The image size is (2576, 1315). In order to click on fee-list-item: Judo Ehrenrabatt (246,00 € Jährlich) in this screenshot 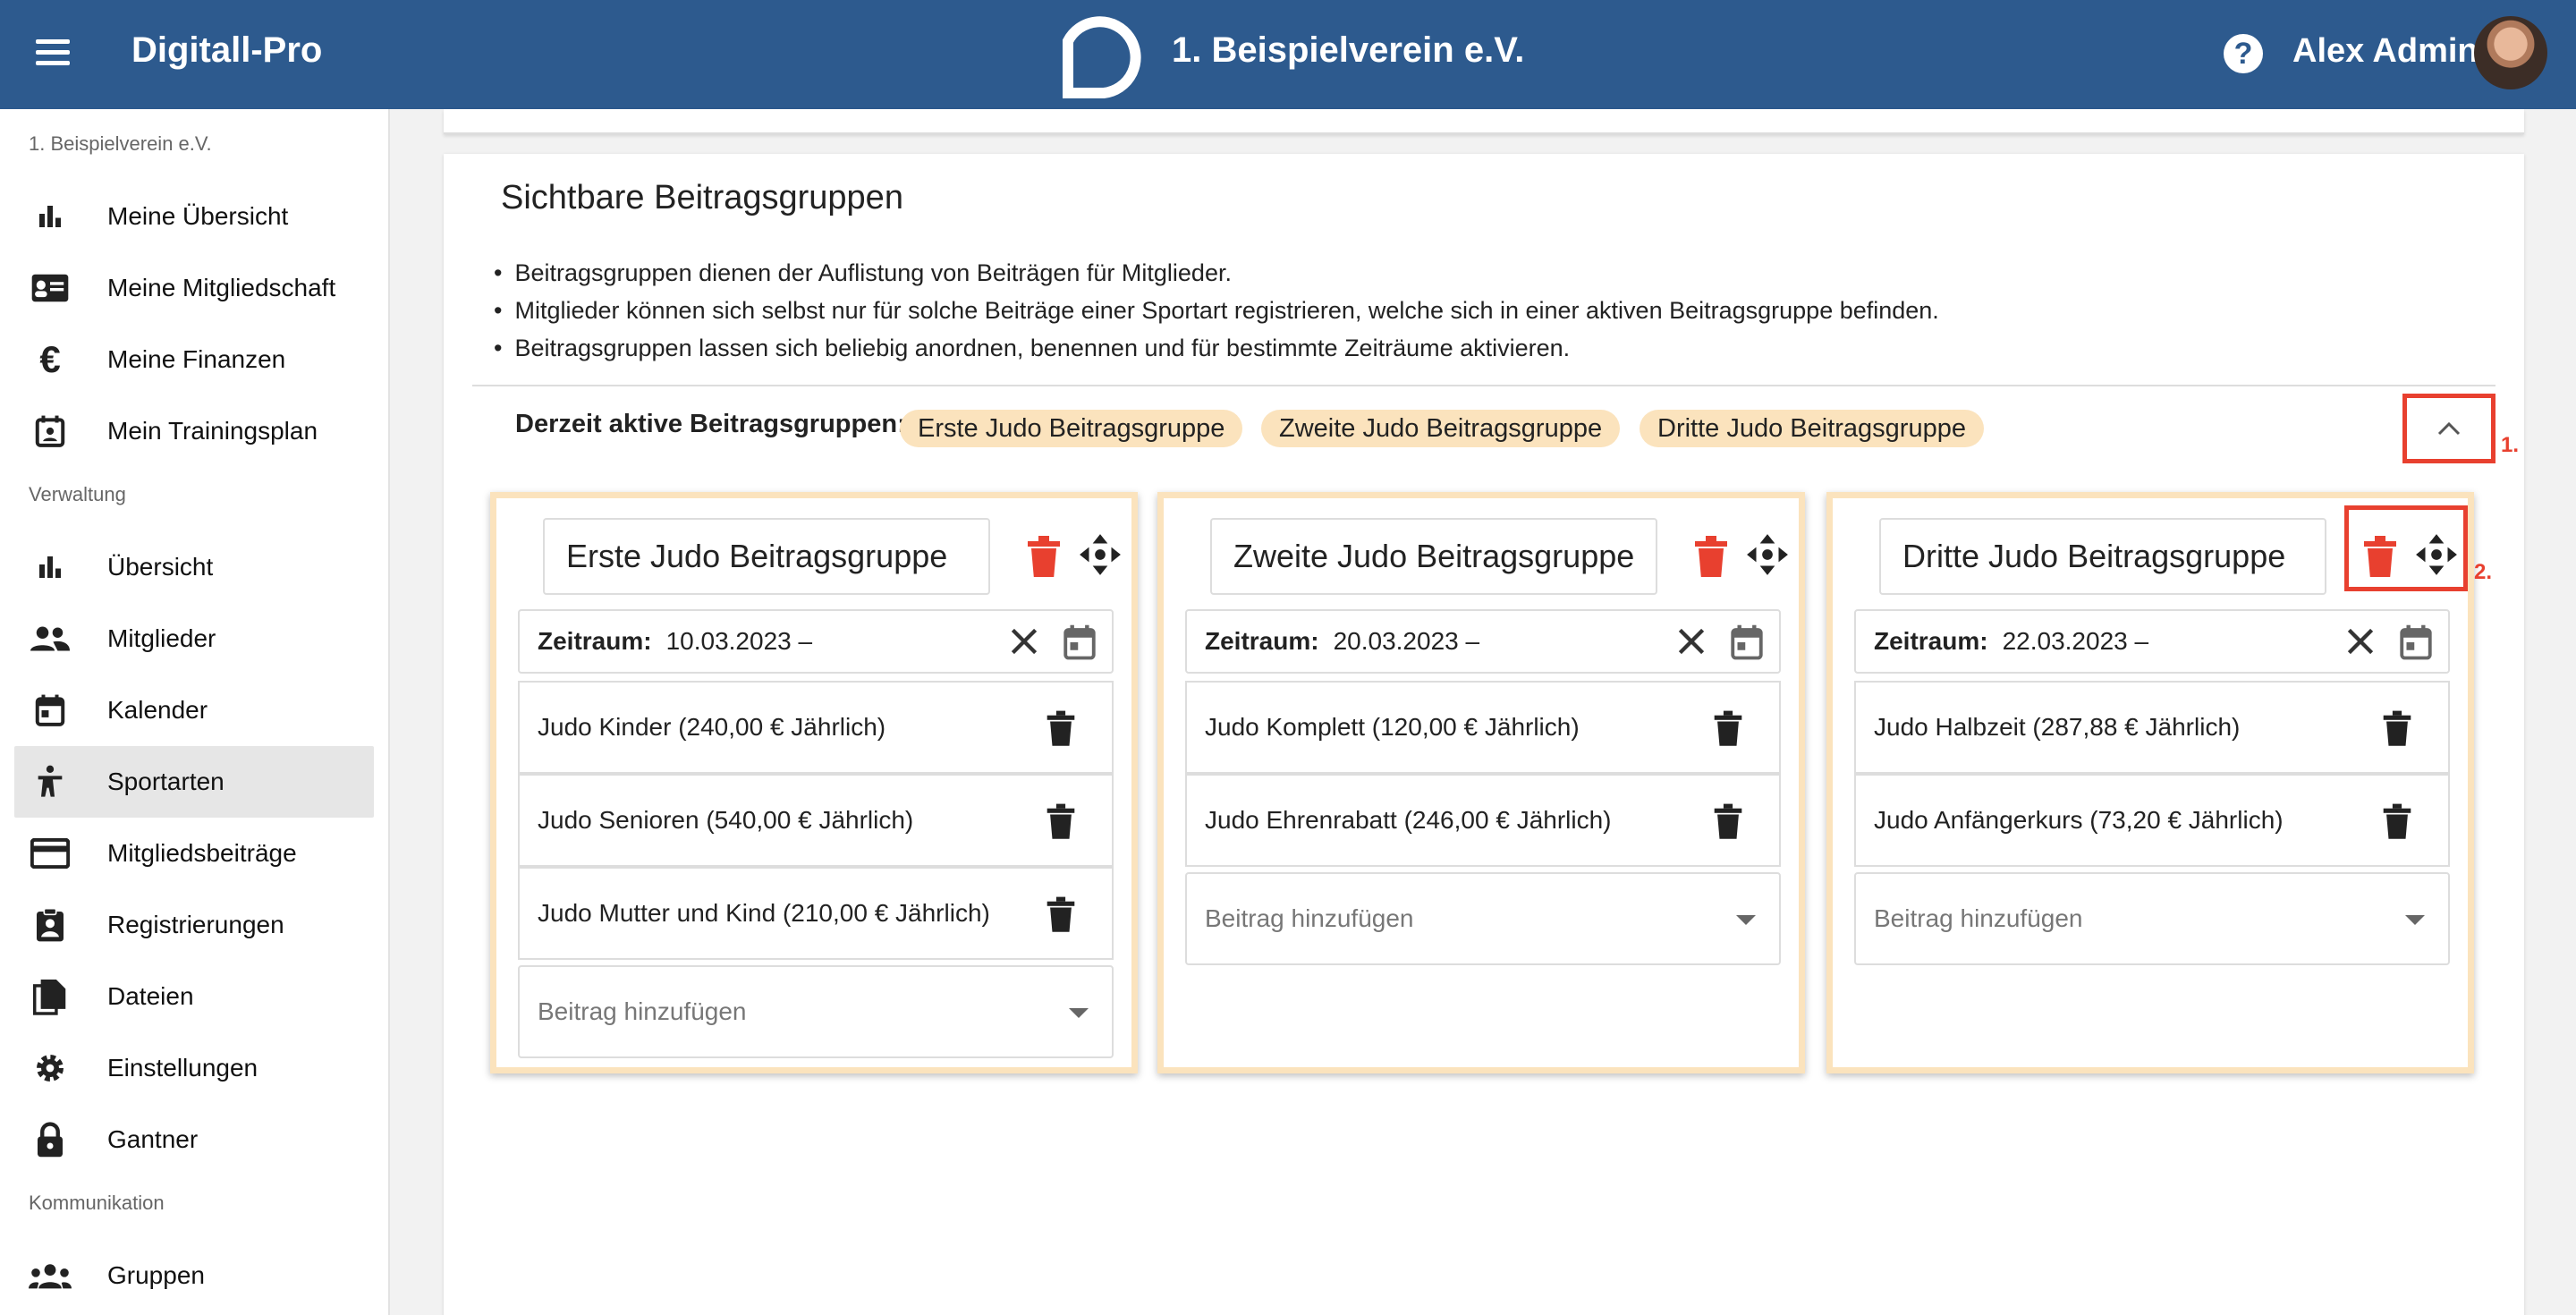, I will do `click(1483, 820)`.